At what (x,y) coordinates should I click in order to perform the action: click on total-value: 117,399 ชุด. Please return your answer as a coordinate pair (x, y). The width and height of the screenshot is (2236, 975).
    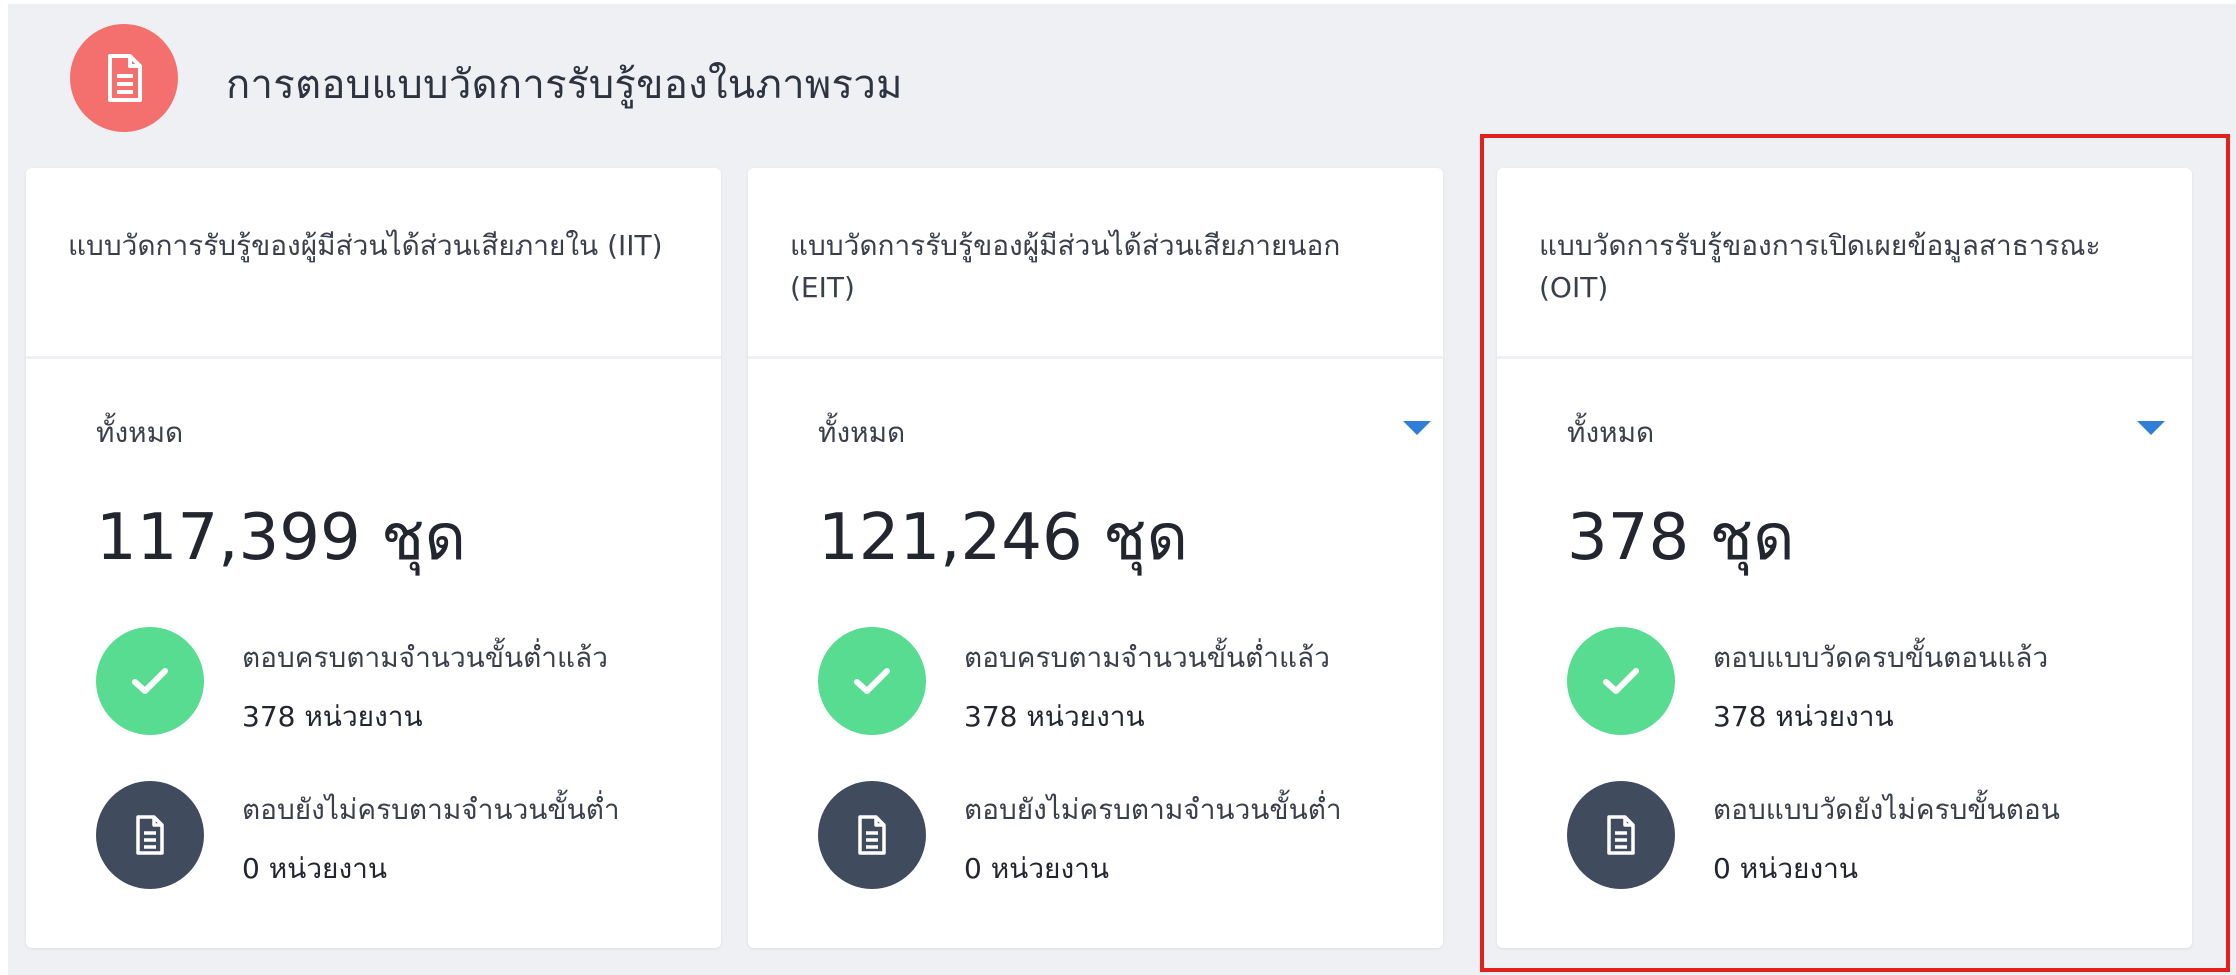
    Looking at the image, I should click on (281, 538).